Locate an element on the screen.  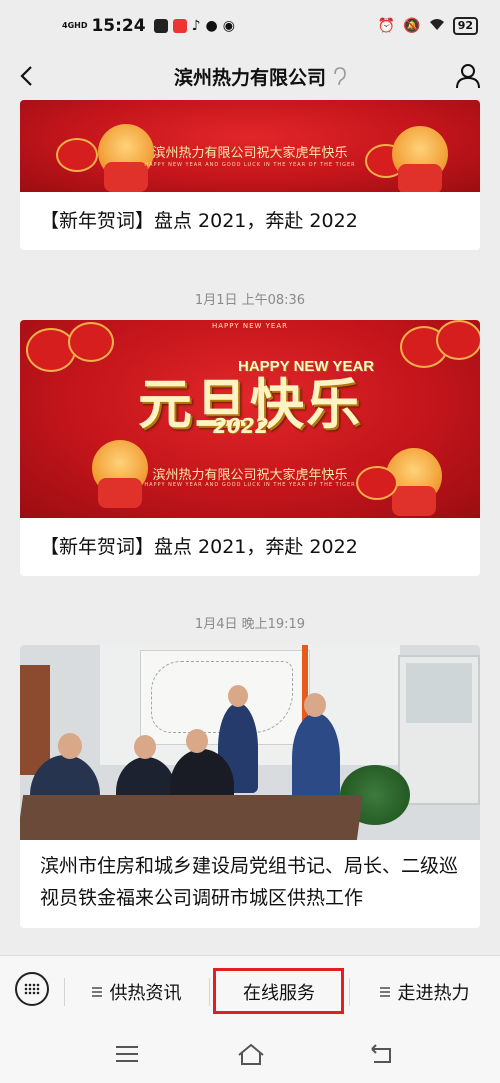
keyboard-toggle-icon is located at coordinates (32, 989).